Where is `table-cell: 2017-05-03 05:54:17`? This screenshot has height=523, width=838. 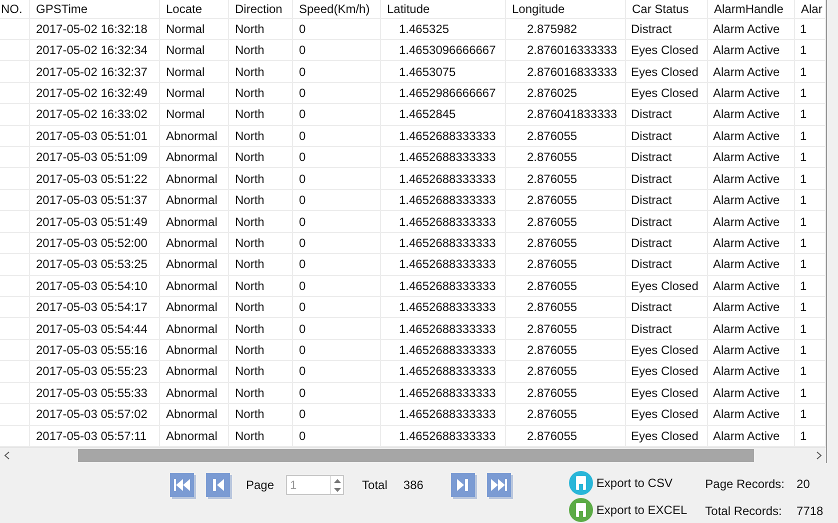 table-cell: 2017-05-03 05:54:17 is located at coordinates (92, 307).